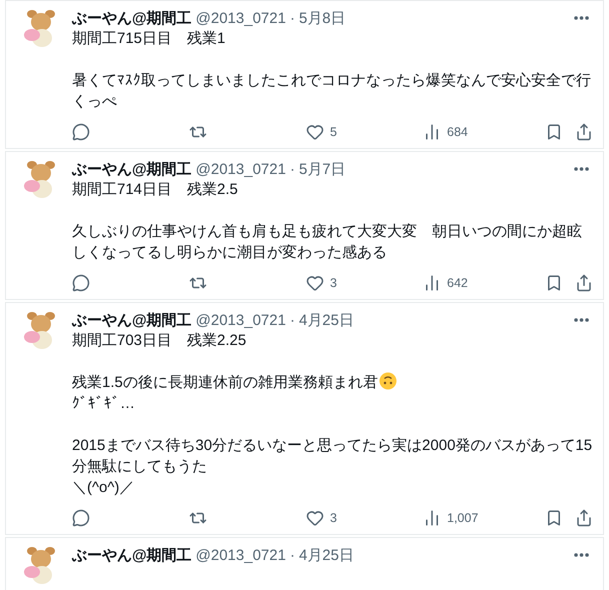 Image resolution: width=609 pixels, height=590 pixels. What do you see at coordinates (333, 456) in the screenshot?
I see `tweet-text: 2015までバス待ち30分だるいなーと思ってたら実は2000発のバスがあって15分無駄にしてもうた` at bounding box center [333, 456].